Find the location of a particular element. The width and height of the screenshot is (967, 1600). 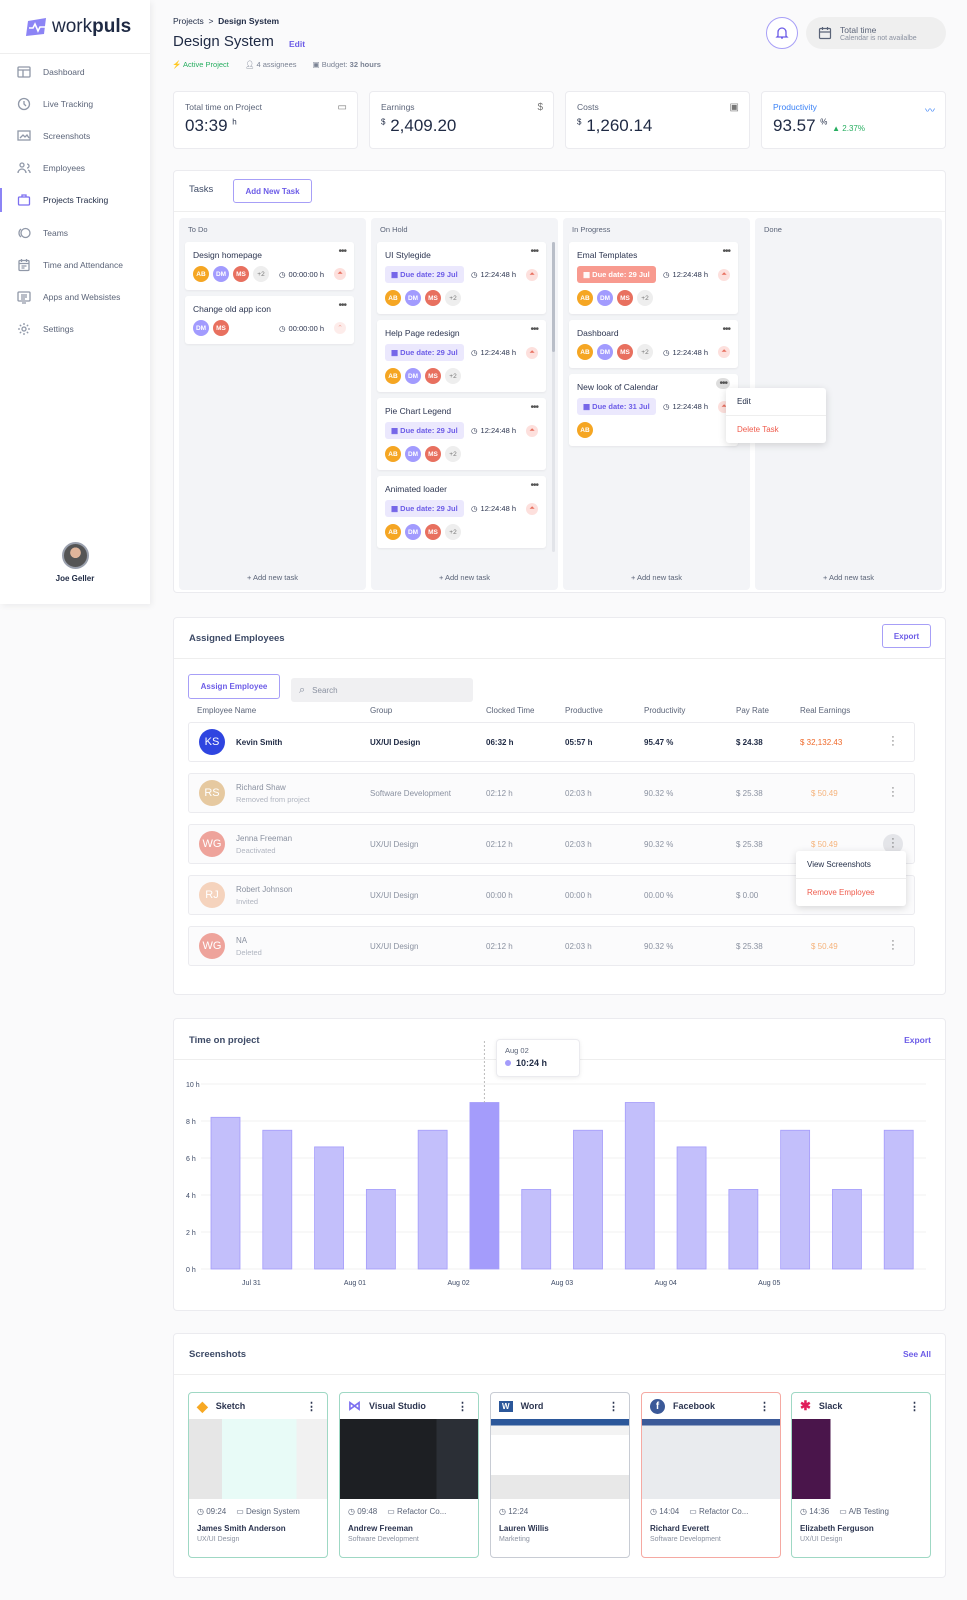

logo: workpuls is located at coordinates (78, 27).